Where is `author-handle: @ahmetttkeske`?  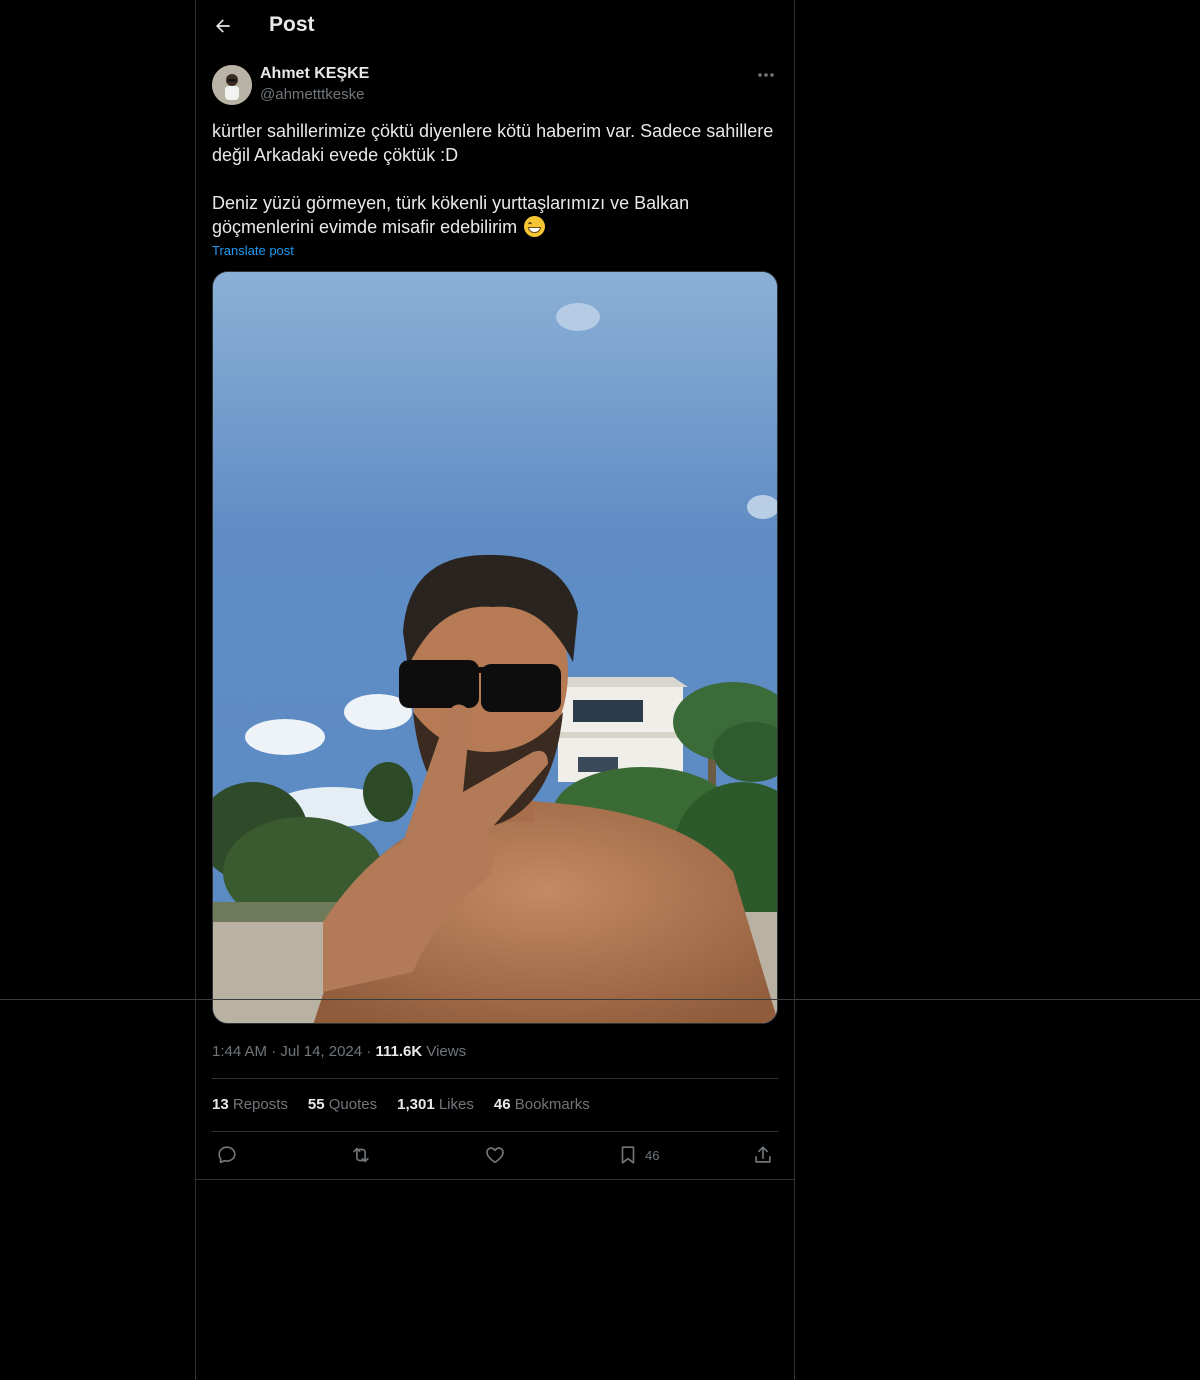 author-handle: @ahmetttkeske is located at coordinates (312, 94).